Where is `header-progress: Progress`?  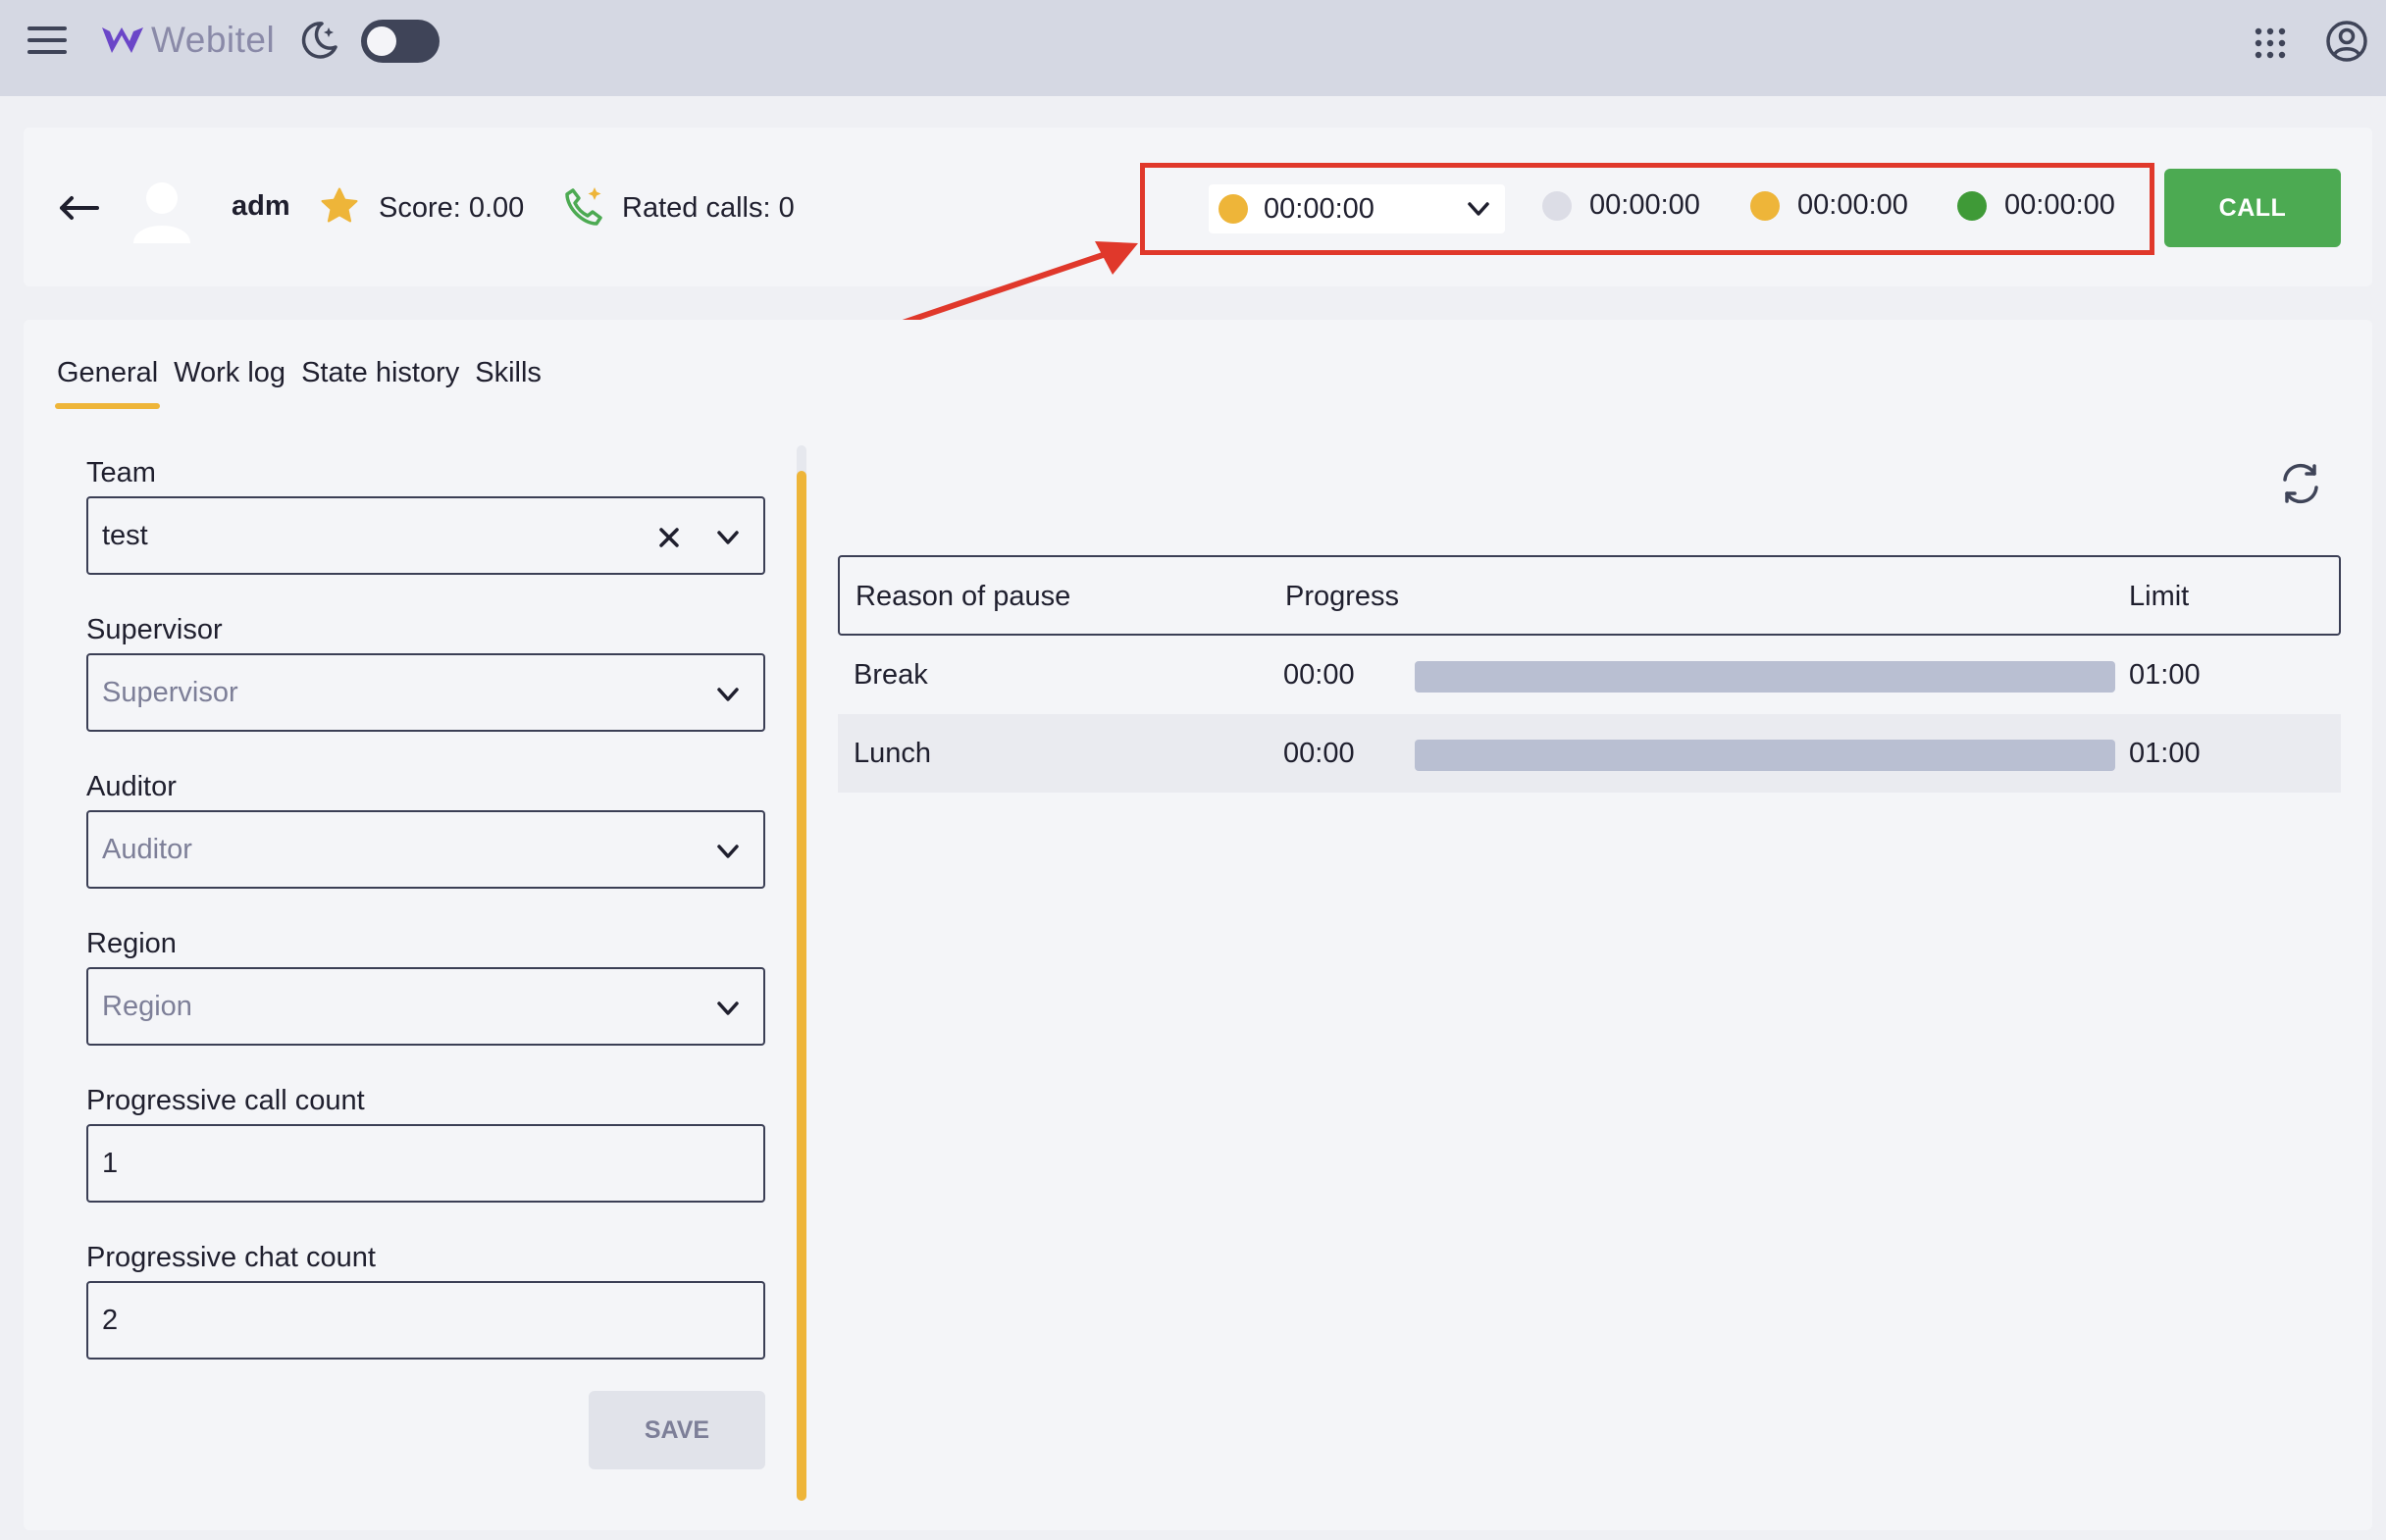 header-progress: Progress is located at coordinates (1342, 596).